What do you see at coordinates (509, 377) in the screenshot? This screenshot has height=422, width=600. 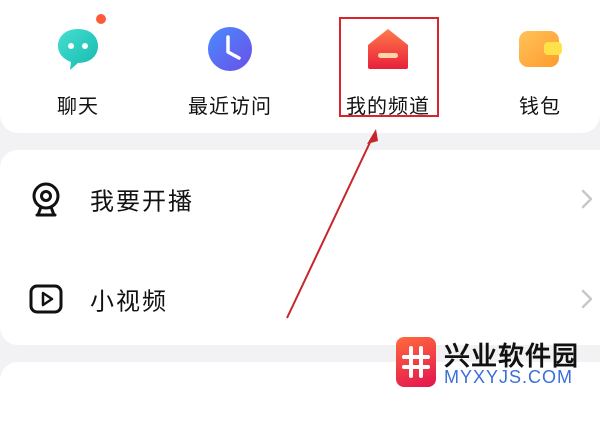 I see `watermark-url: MYXYJS.COM` at bounding box center [509, 377].